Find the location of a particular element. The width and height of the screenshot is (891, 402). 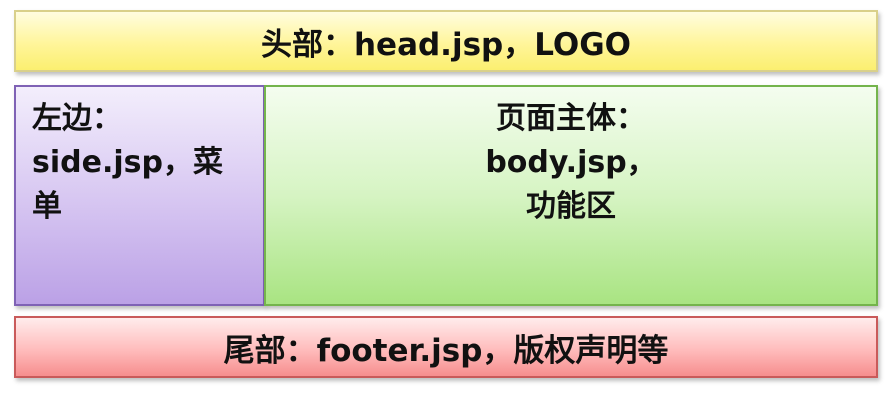

main-label-line-1: 页面主体： is located at coordinates (571, 118).